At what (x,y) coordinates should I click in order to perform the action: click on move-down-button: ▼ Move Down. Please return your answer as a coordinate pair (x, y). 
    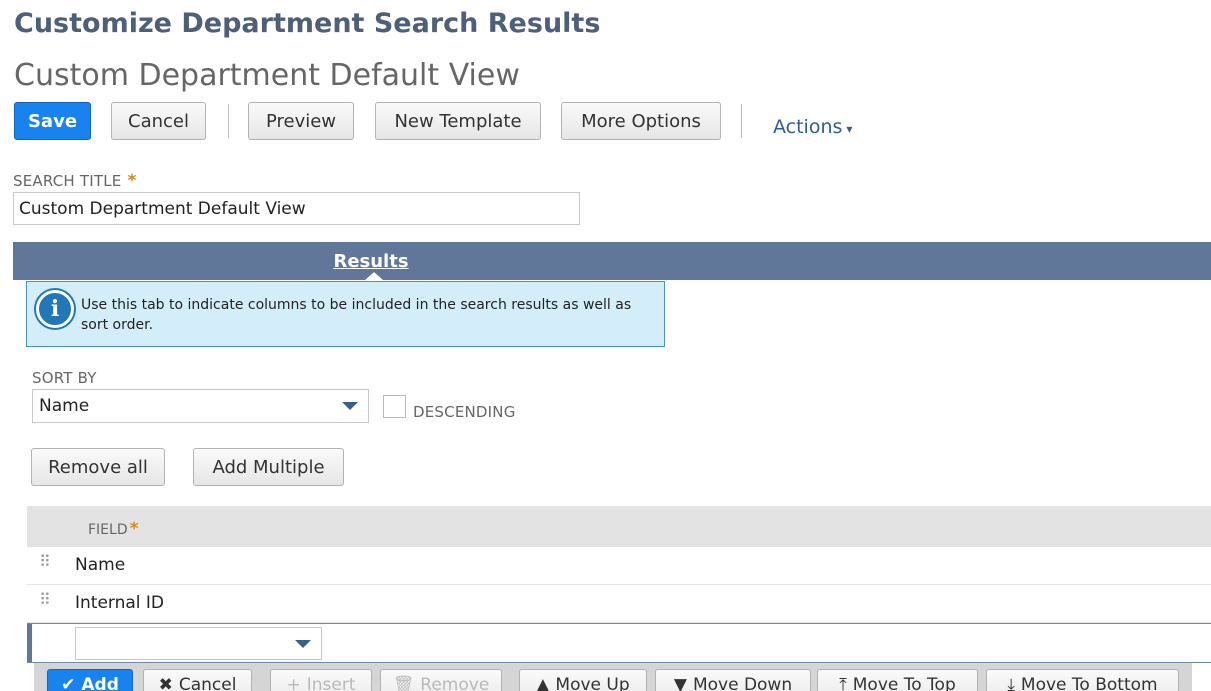
    Looking at the image, I should click on (733, 680).